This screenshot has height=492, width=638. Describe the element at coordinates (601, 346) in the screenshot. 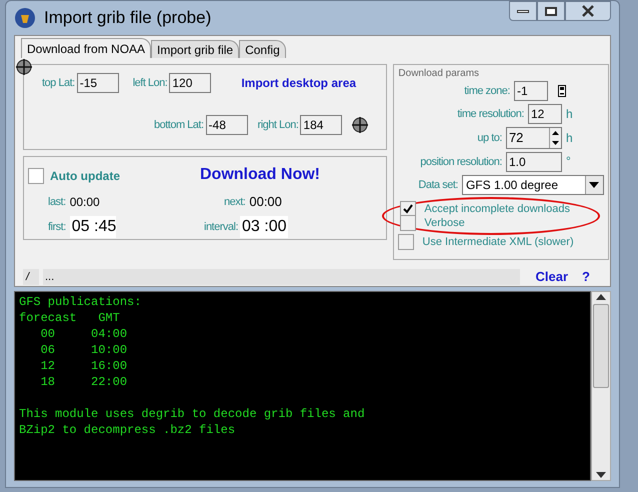

I see `scroll-thumb` at that location.